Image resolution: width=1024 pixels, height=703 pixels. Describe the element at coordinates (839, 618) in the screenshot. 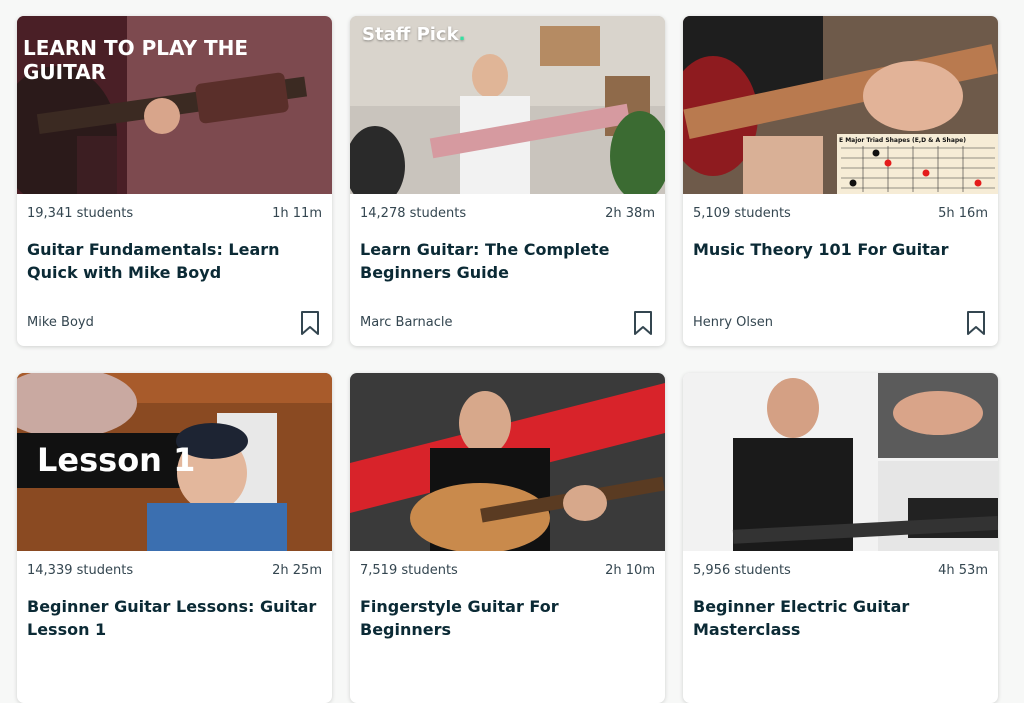

I see `course-title: Beginner Electric Guitar Masterclass` at that location.